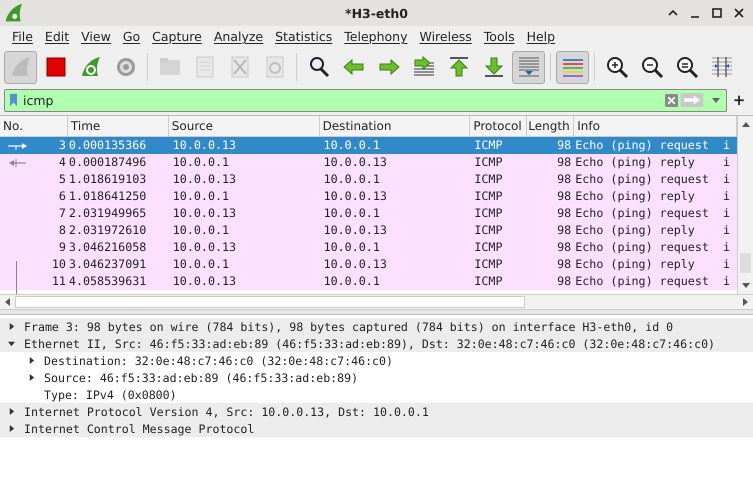 The width and height of the screenshot is (753, 495). What do you see at coordinates (34, 126) in the screenshot?
I see `column-header: No.` at bounding box center [34, 126].